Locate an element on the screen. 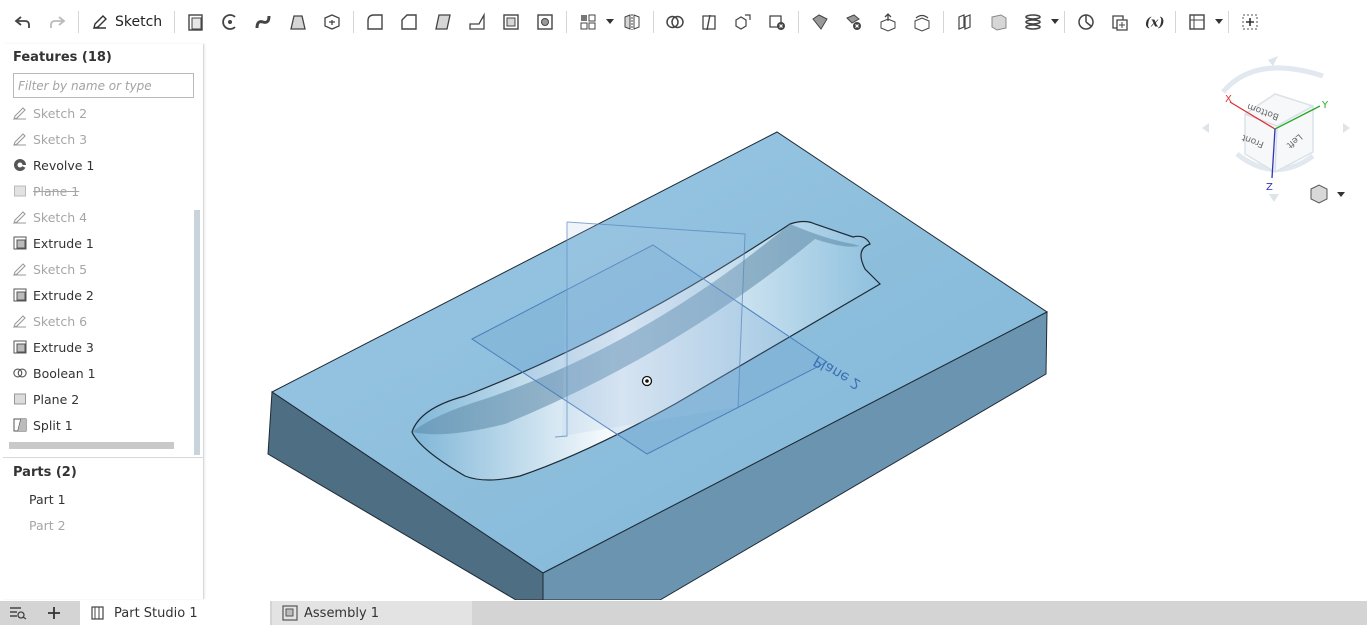 The height and width of the screenshot is (625, 1367). svg-text: (x) is located at coordinates (1154, 22).